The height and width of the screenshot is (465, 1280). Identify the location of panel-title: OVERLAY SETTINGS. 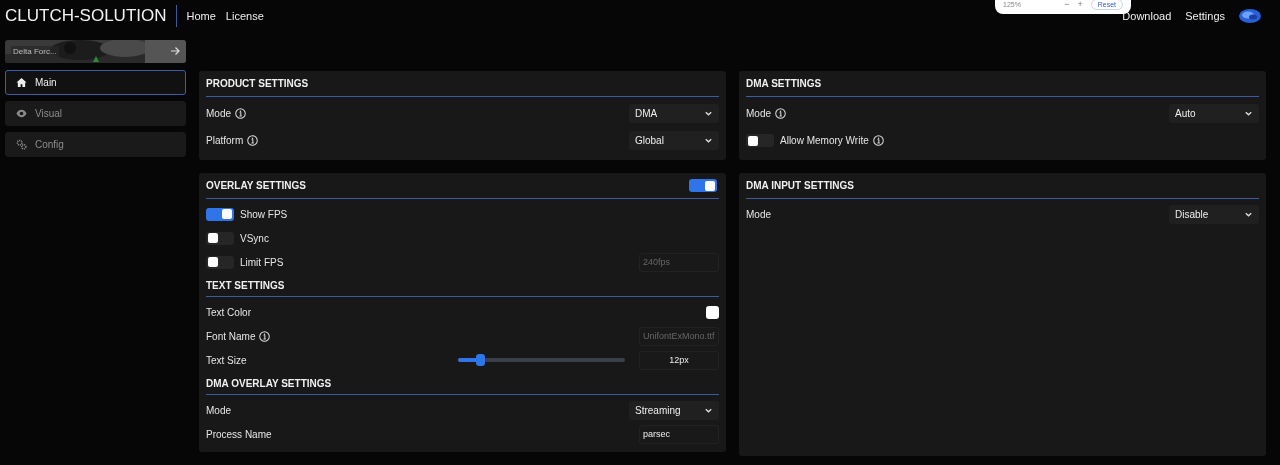
(256, 185).